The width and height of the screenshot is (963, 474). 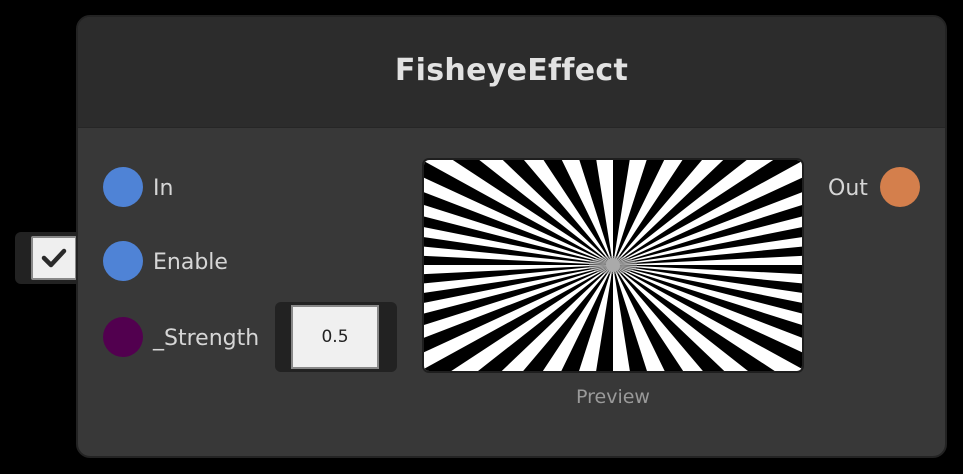 I want to click on port-in-label: In, so click(x=163, y=188).